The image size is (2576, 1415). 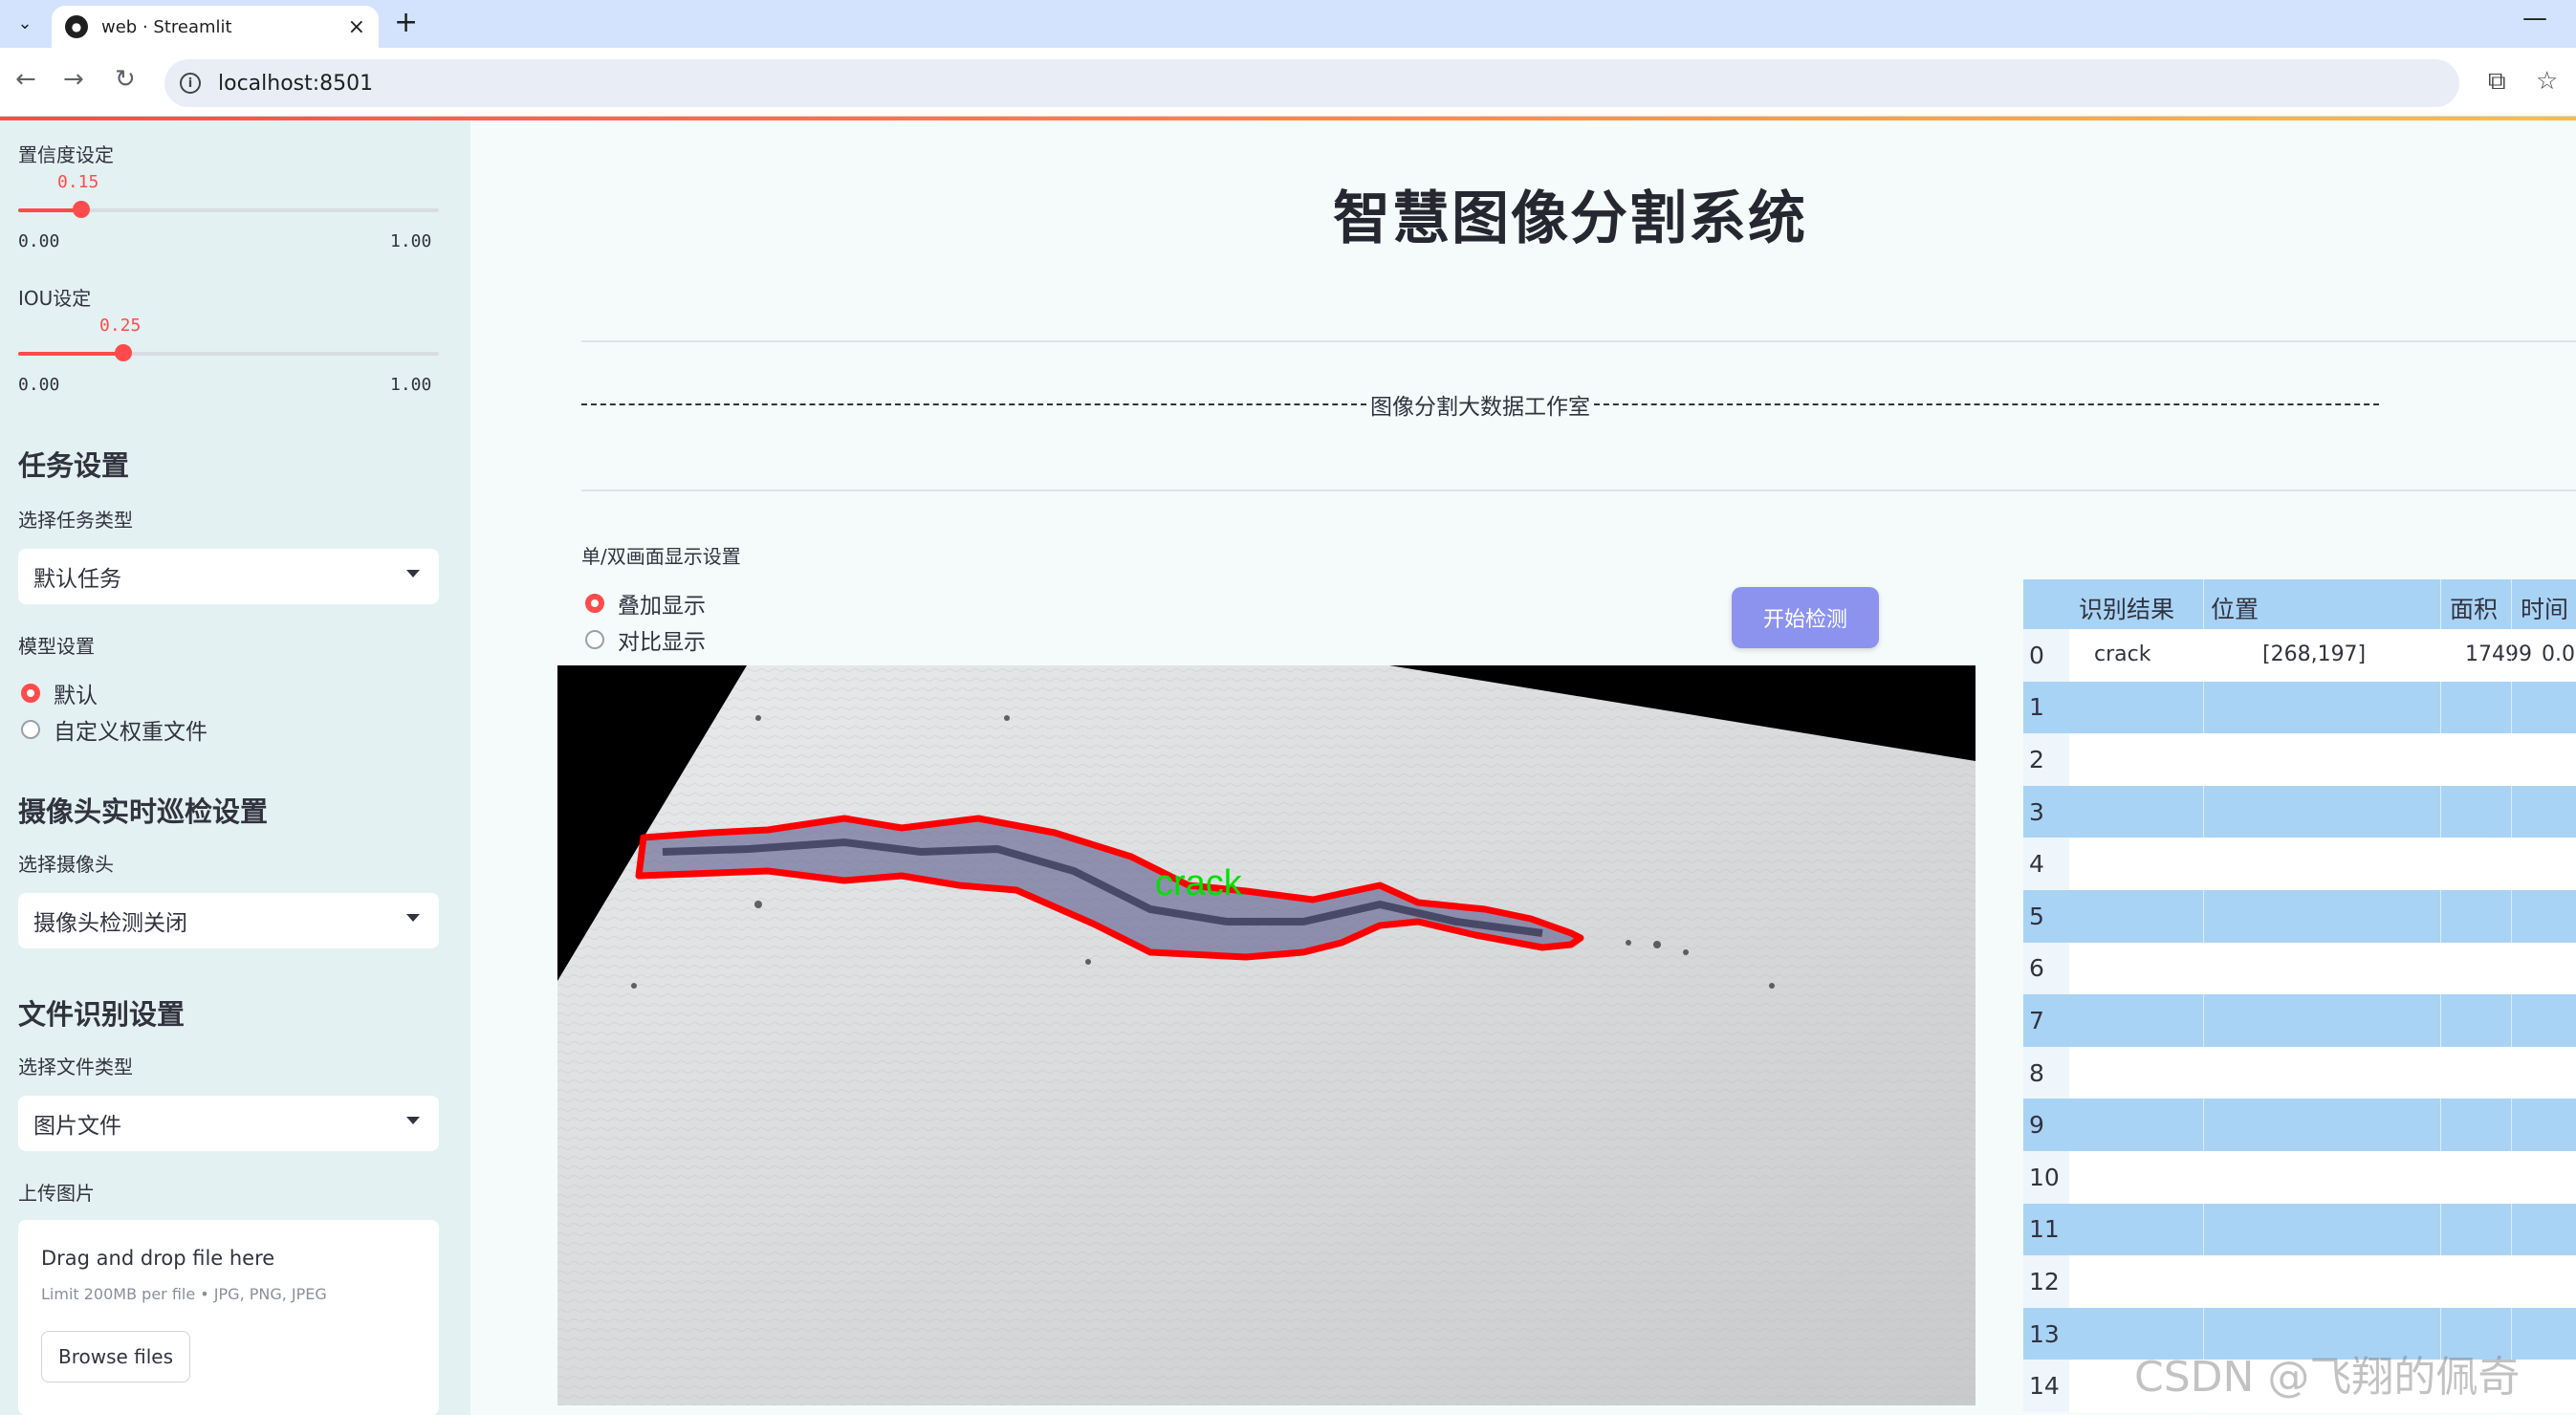 I want to click on table-row: 12, so click(x=2299, y=1281).